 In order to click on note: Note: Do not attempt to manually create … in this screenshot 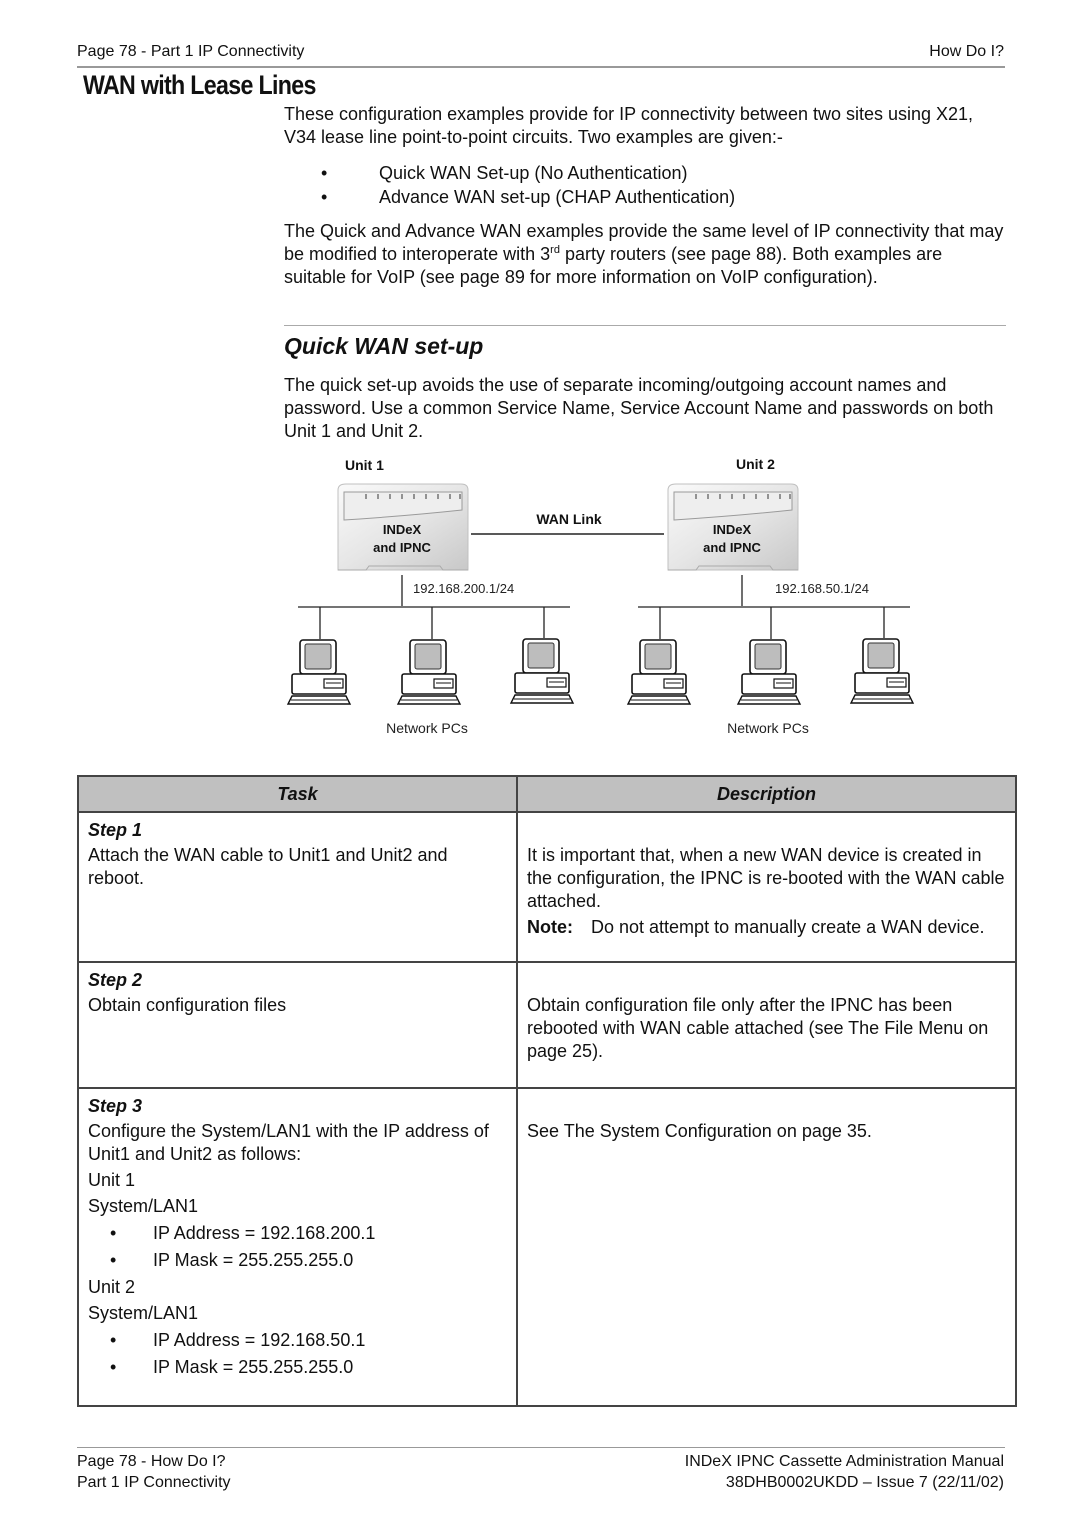, I will do `click(766, 927)`.